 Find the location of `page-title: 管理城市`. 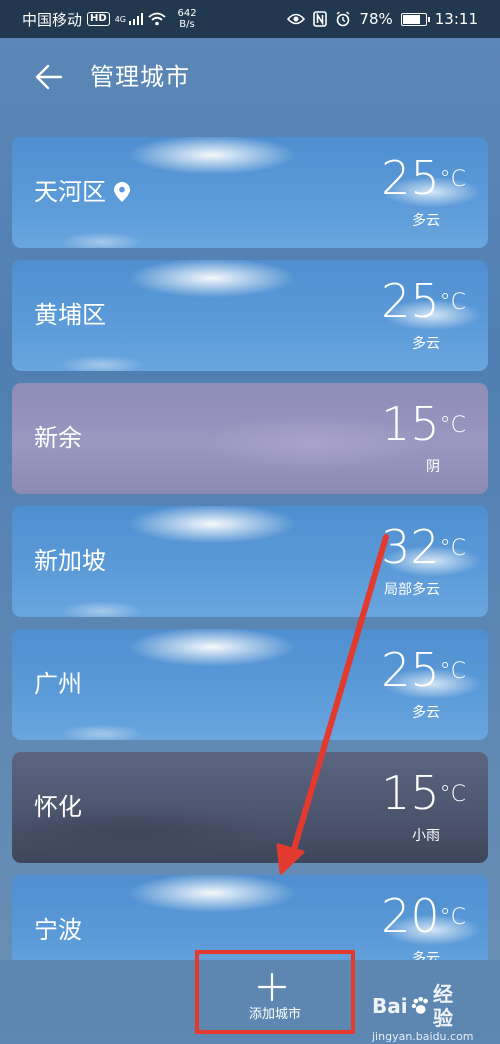

page-title: 管理城市 is located at coordinates (140, 77).